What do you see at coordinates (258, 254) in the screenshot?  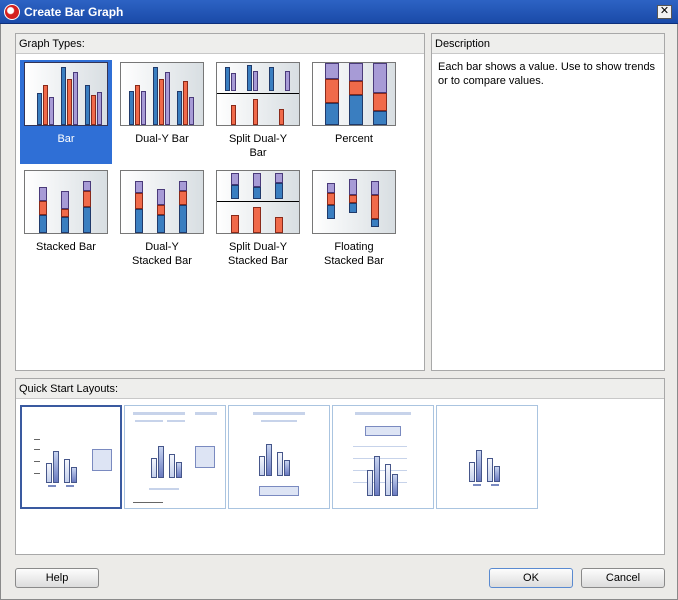 I see `graph-type-label: Split Dual-Y Stacked Bar` at bounding box center [258, 254].